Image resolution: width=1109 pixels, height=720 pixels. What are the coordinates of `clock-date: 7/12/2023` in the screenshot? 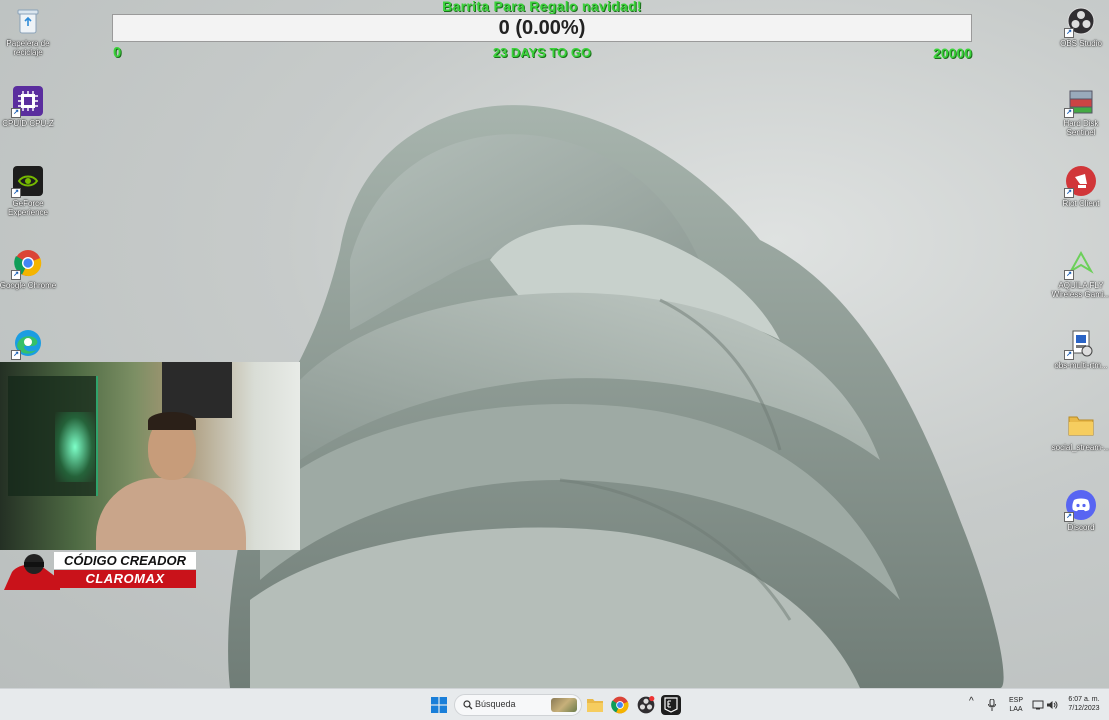 It's located at (1084, 708).